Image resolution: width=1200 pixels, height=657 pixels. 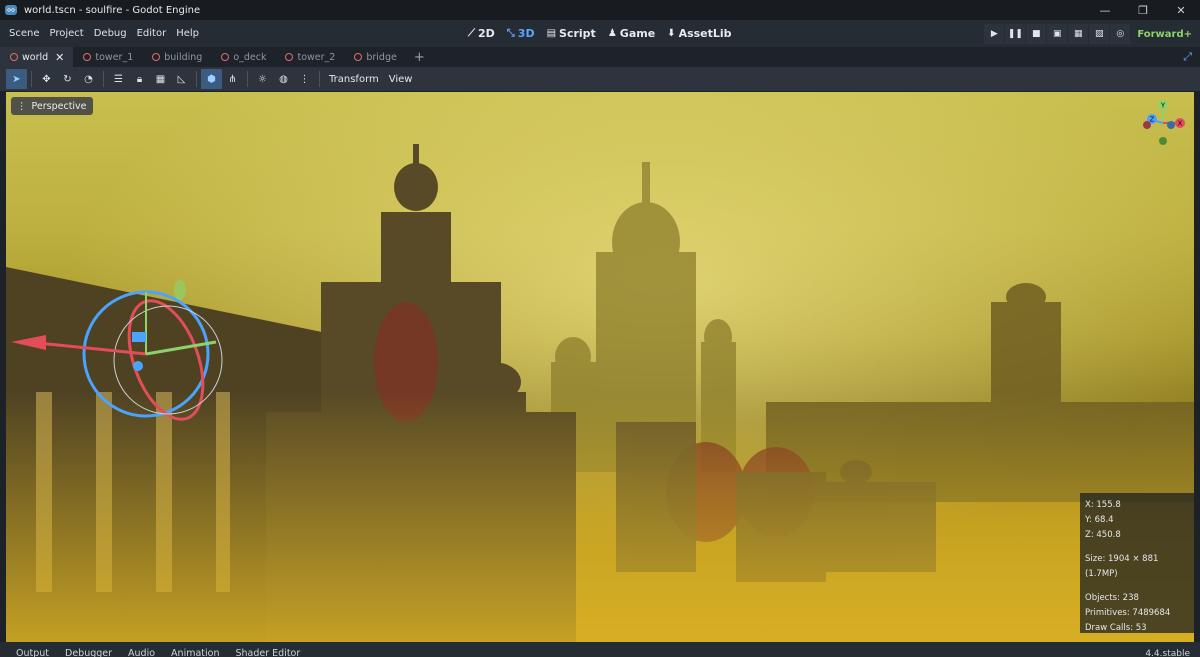 I want to click on workspace-script-label: Script, so click(x=577, y=33).